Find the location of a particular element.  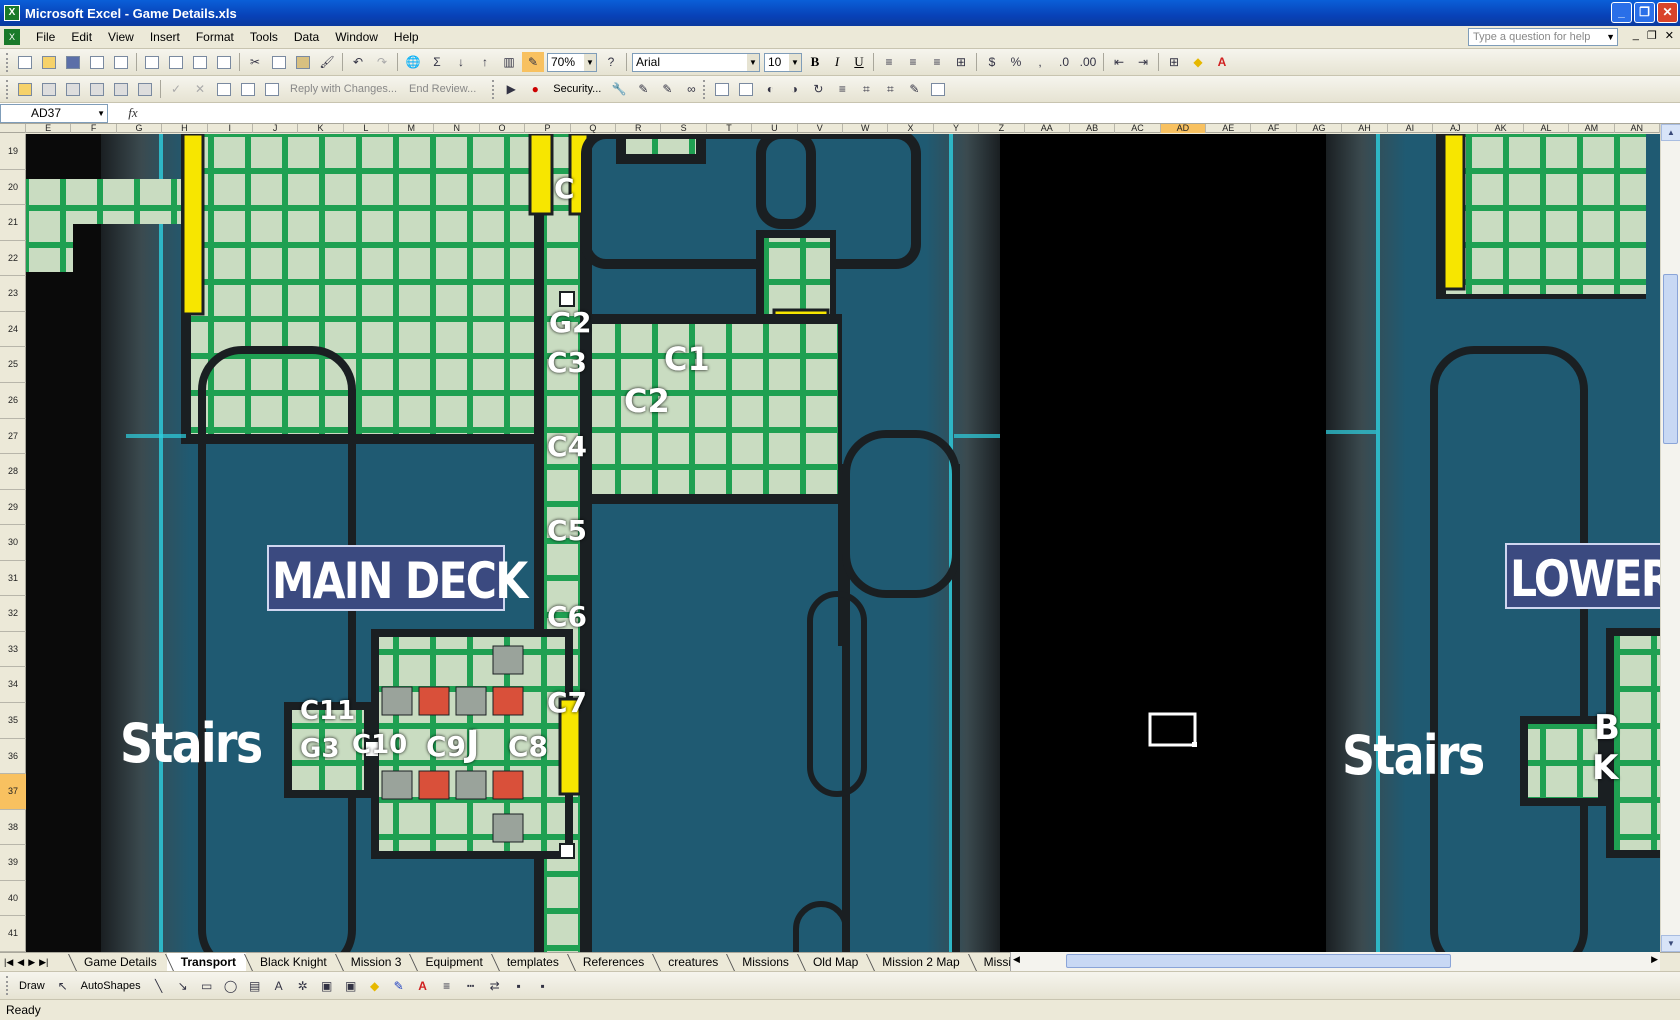

row-header-29: 29 is located at coordinates (13, 508).